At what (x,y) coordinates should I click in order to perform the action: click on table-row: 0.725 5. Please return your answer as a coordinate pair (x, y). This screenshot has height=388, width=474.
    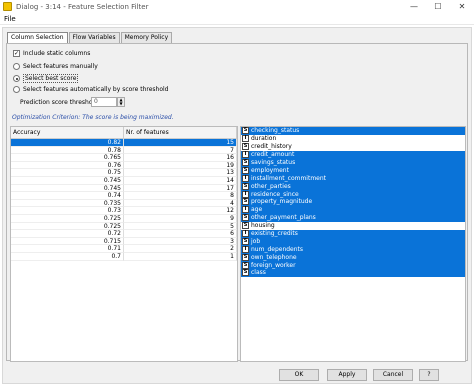
    Looking at the image, I should click on (124, 226).